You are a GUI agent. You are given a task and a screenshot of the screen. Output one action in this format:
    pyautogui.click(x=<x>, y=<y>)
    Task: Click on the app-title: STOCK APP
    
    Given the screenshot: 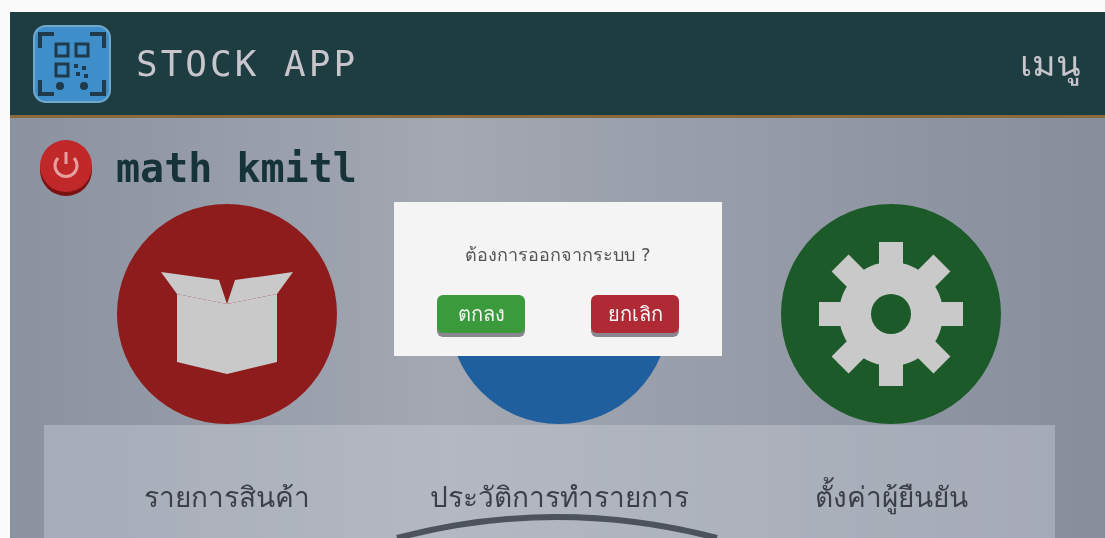 What is the action you would take?
    pyautogui.click(x=247, y=63)
    